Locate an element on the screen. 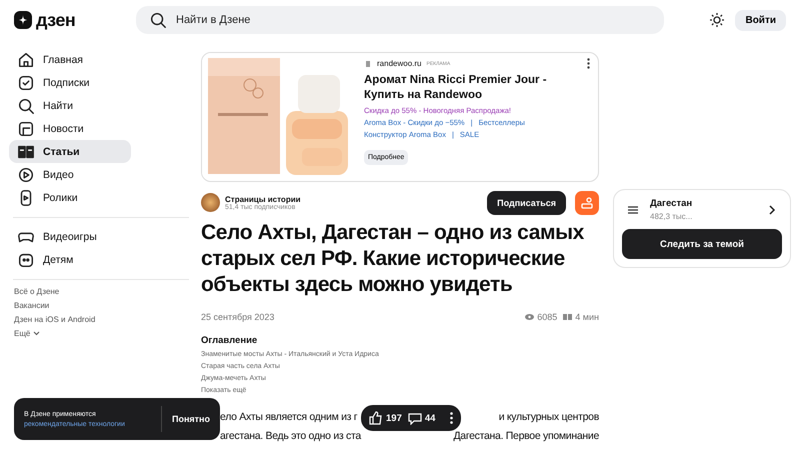 The height and width of the screenshot is (449, 800). comment-icon is located at coordinates (415, 418).